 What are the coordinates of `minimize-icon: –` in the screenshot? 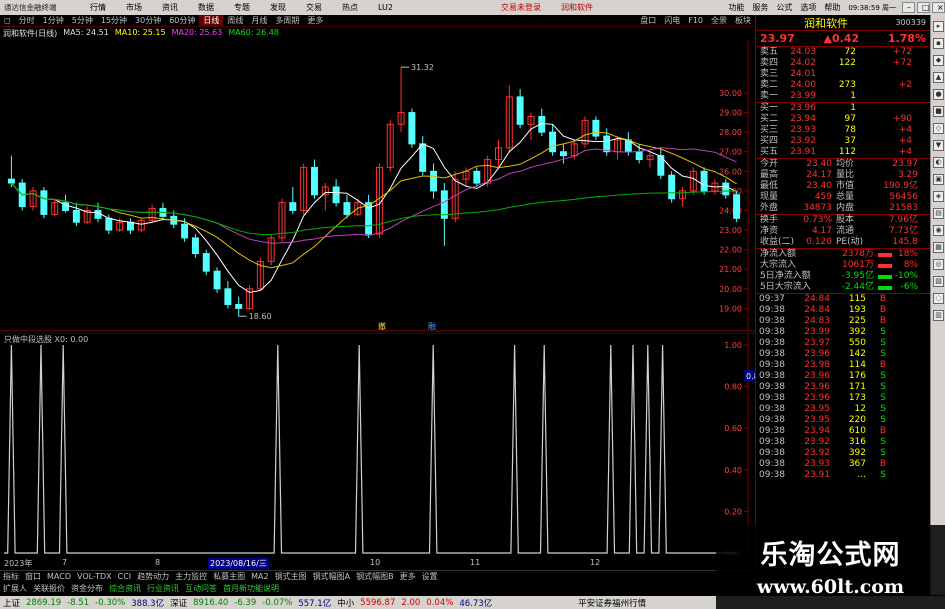 It's located at (908, 7).